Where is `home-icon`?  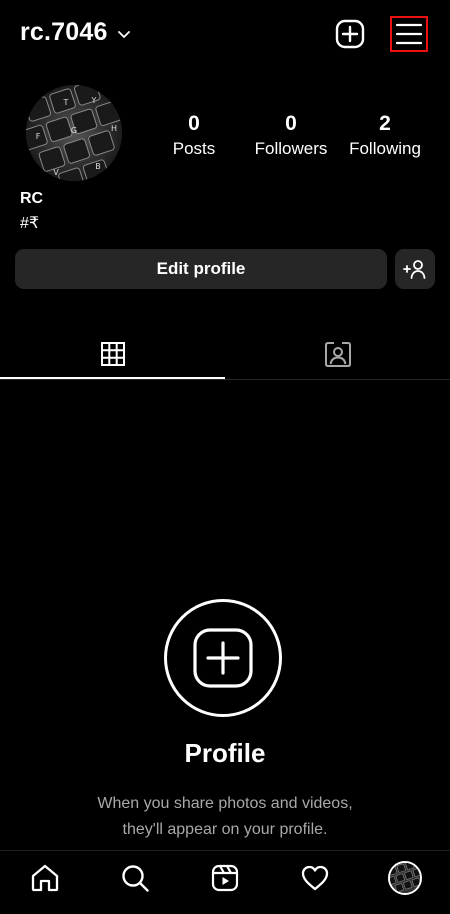
home-icon is located at coordinates (45, 878).